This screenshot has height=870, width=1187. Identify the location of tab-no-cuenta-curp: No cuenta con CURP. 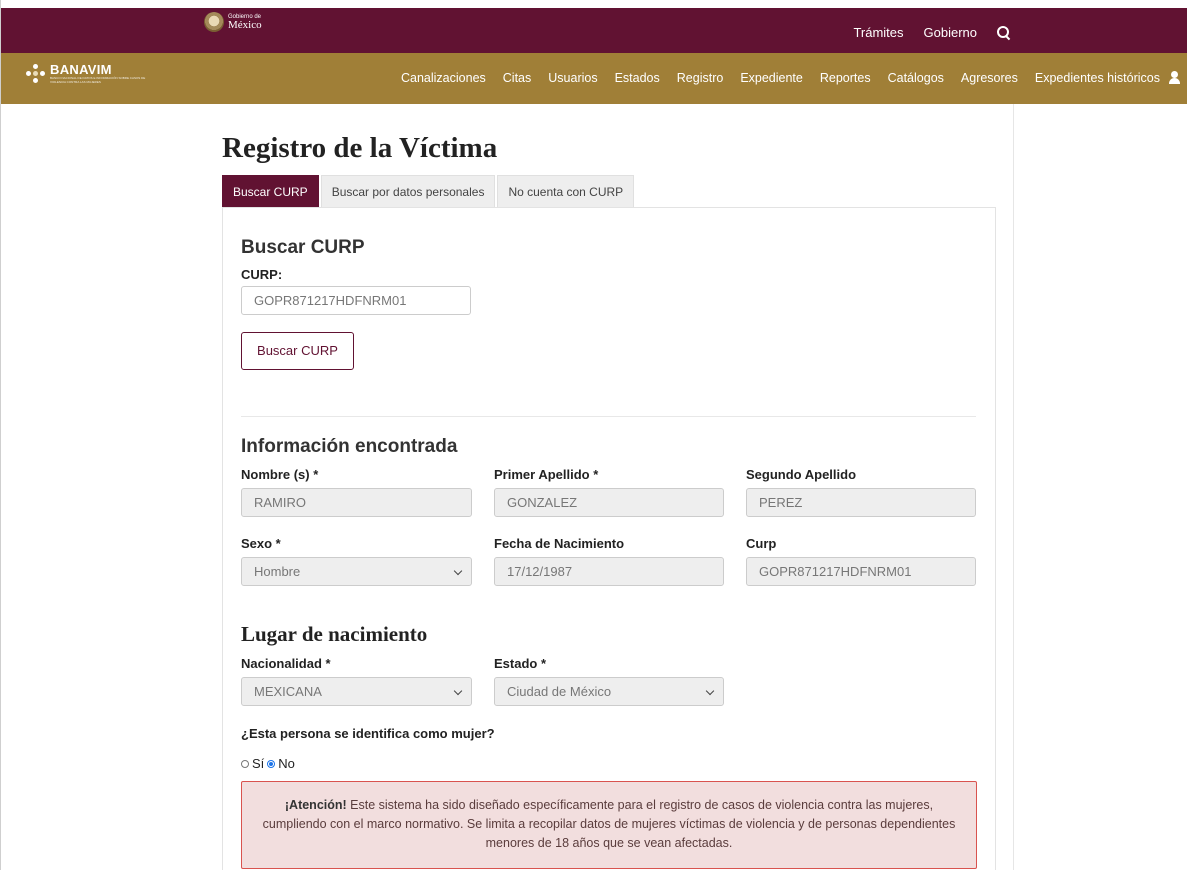
(566, 191).